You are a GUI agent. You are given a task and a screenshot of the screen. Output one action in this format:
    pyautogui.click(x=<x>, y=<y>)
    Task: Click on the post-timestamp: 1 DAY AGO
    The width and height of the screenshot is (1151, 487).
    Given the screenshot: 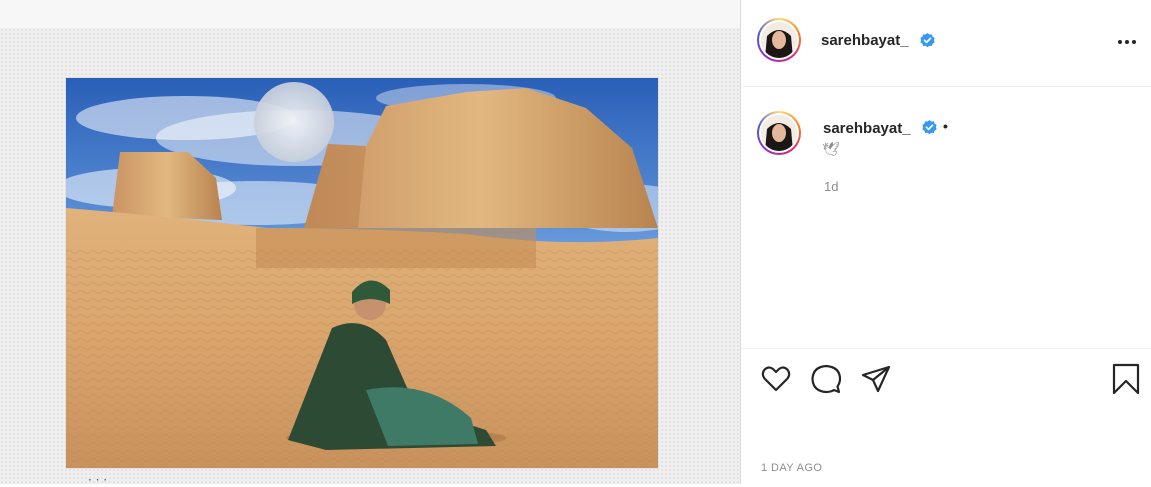 What is the action you would take?
    pyautogui.click(x=791, y=468)
    